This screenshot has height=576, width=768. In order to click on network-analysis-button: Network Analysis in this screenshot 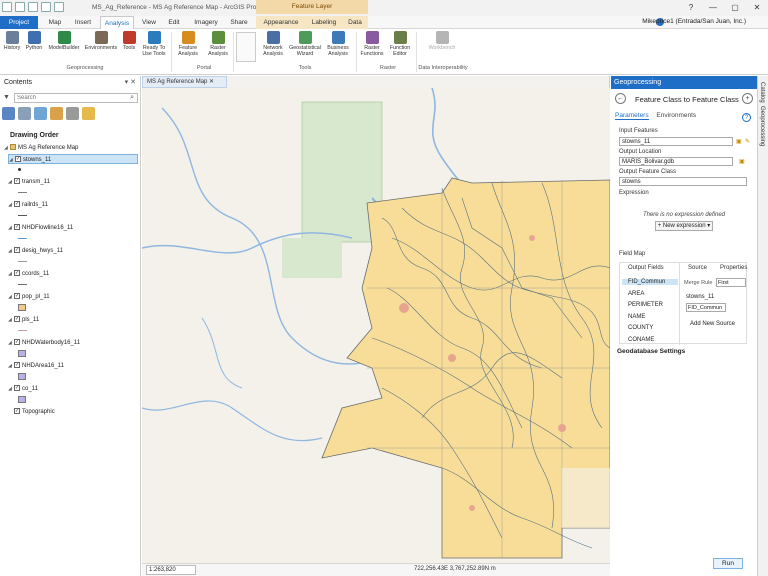, I will do `click(273, 44)`.